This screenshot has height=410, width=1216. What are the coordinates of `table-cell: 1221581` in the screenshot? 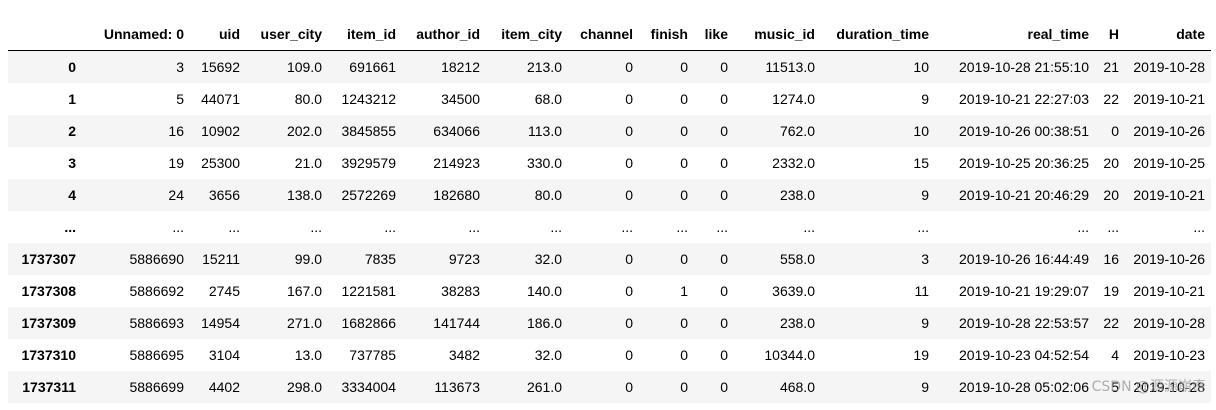 It's located at (368, 291).